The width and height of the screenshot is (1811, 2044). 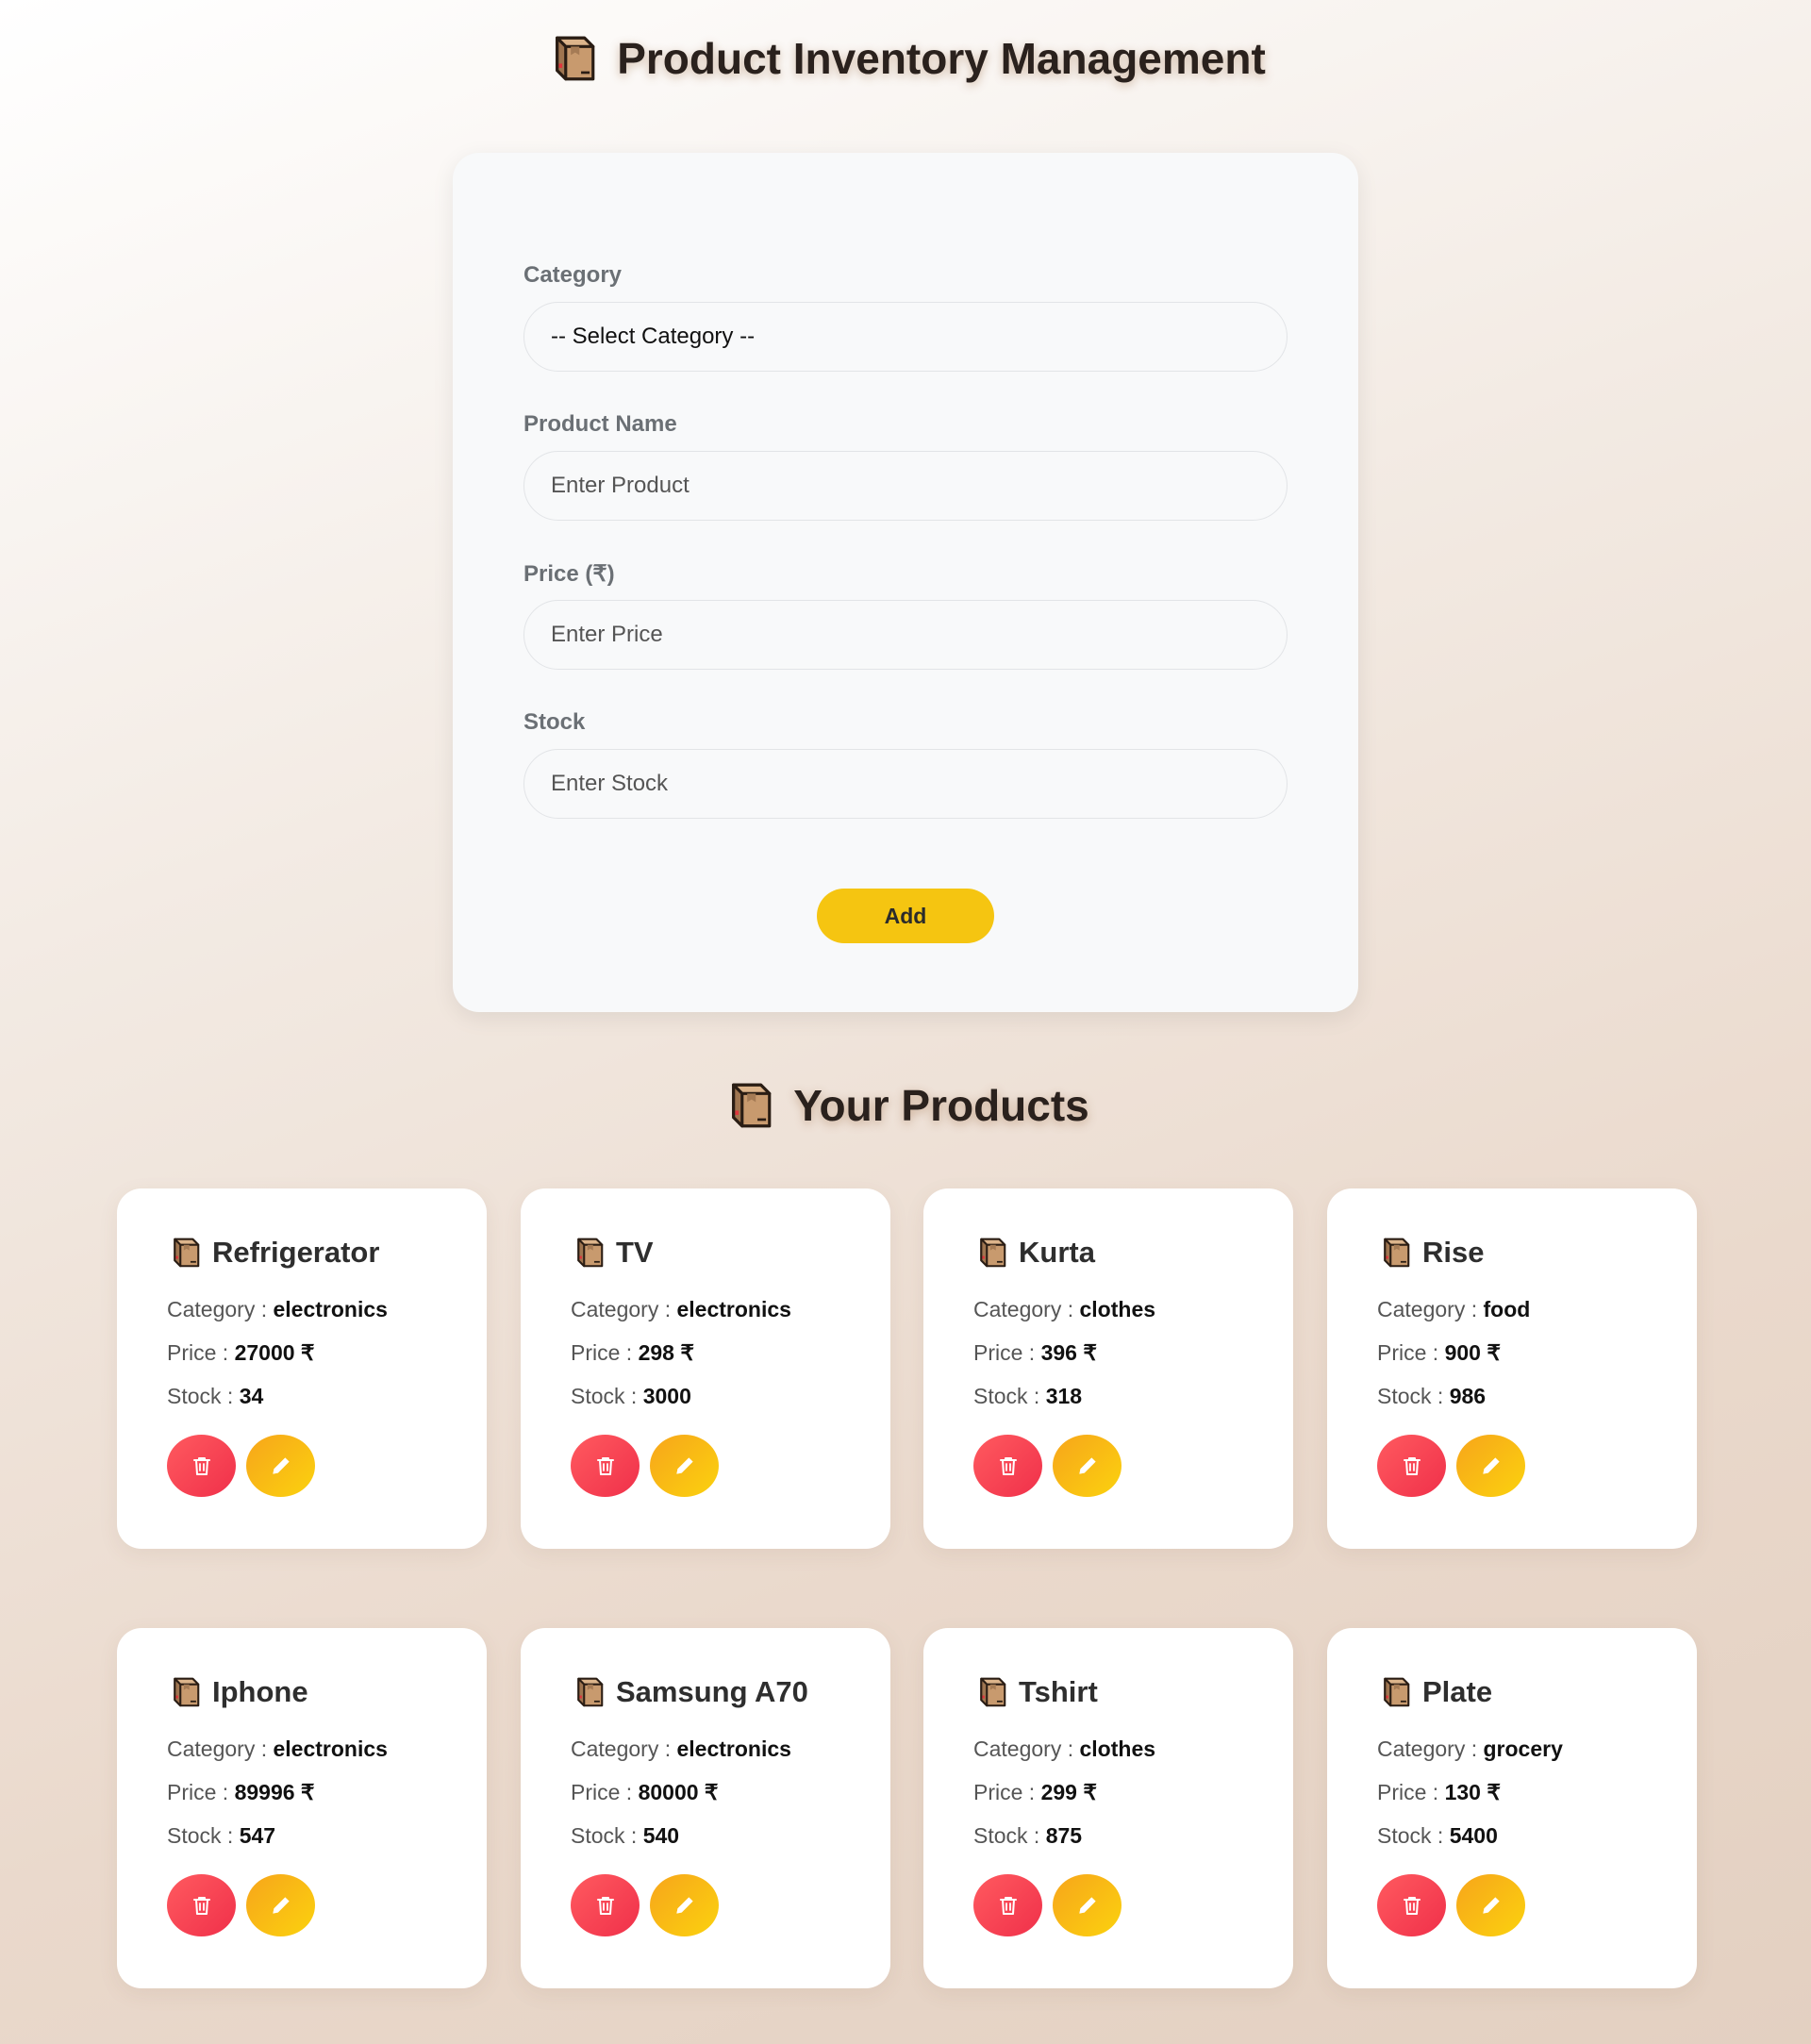 I want to click on product-card-header: TV, so click(x=612, y=1252).